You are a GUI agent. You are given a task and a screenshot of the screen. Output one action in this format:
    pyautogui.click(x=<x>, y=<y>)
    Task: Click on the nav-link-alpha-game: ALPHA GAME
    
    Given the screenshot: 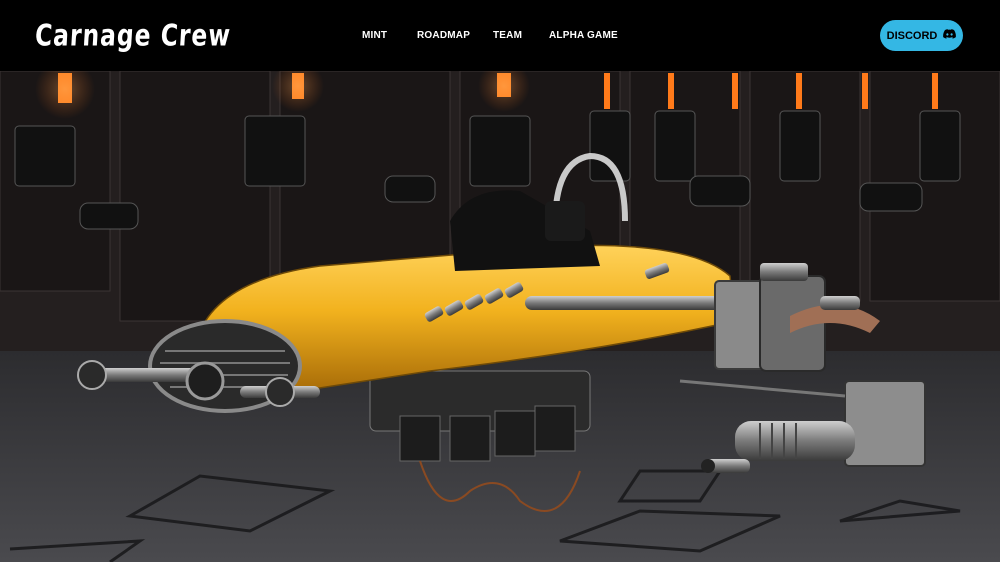 What is the action you would take?
    pyautogui.click(x=583, y=35)
    